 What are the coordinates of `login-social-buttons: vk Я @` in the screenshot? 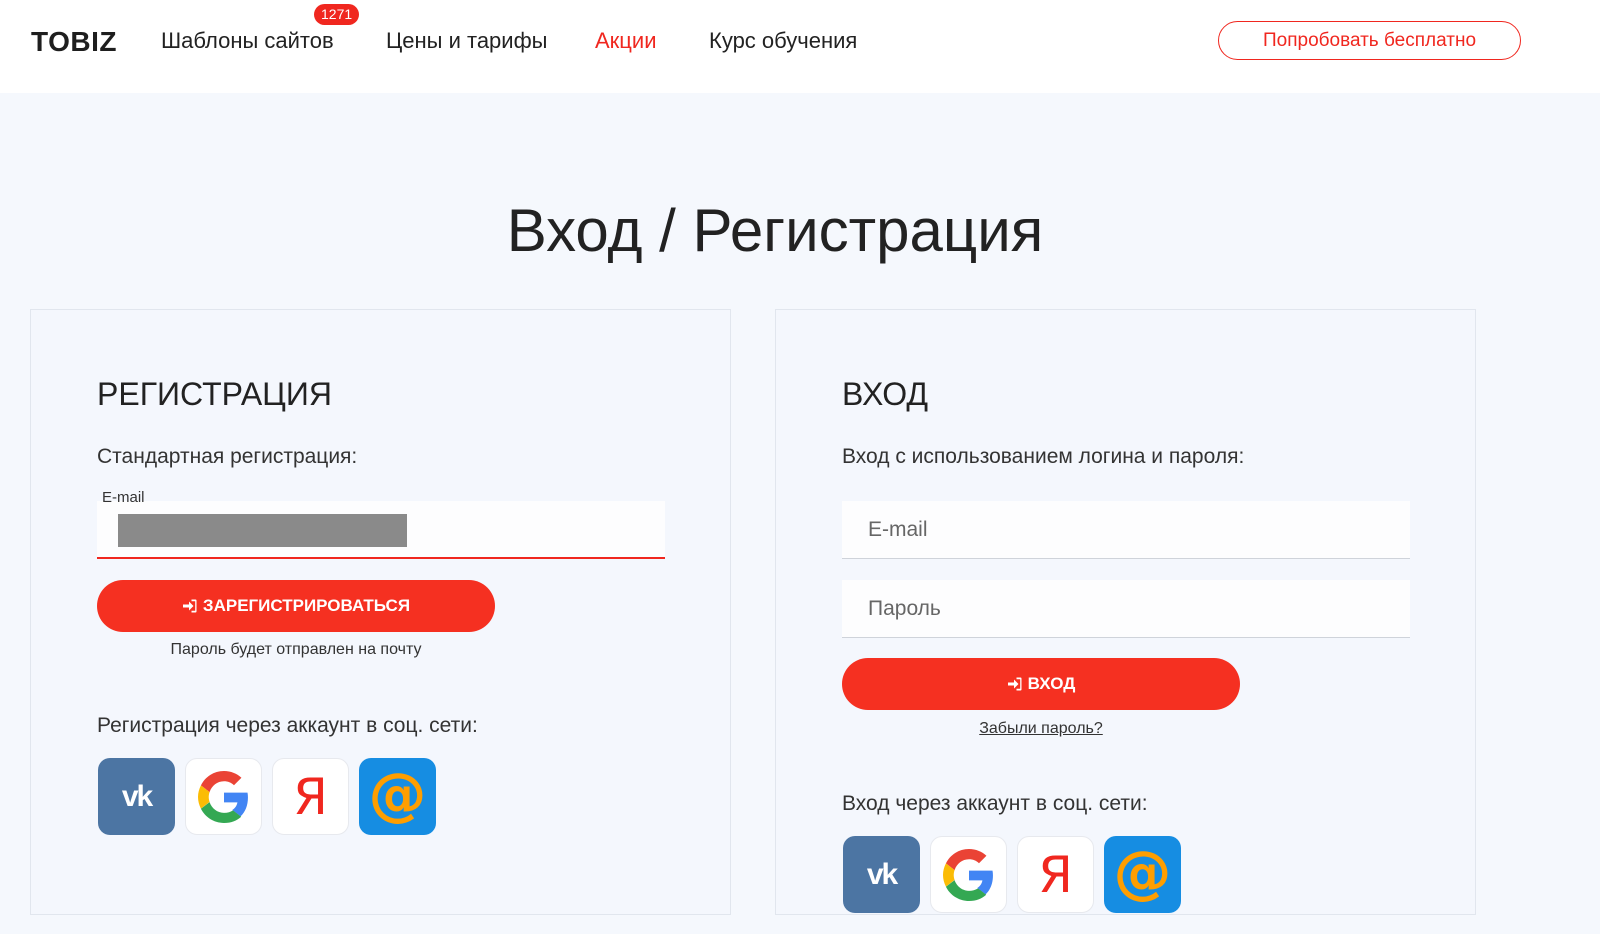 It's located at (1012, 874).